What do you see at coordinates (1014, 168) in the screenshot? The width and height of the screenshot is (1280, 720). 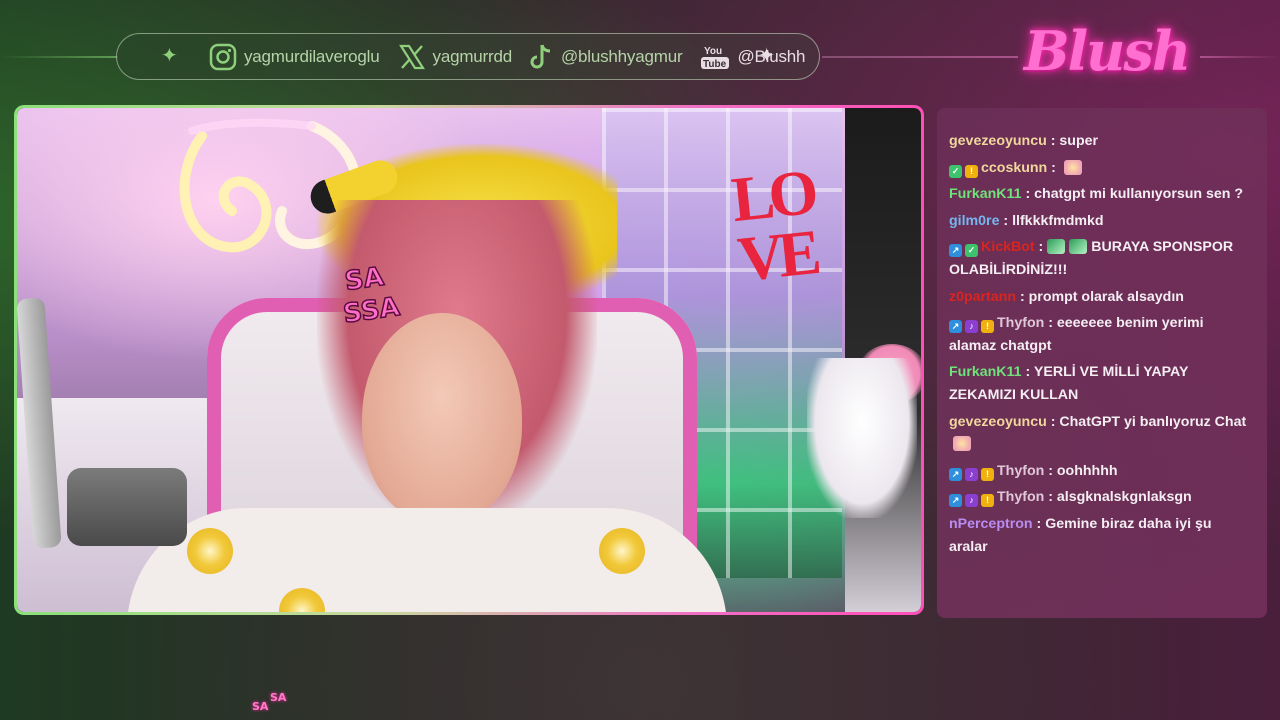 I see `chat-username: ccoskunn` at bounding box center [1014, 168].